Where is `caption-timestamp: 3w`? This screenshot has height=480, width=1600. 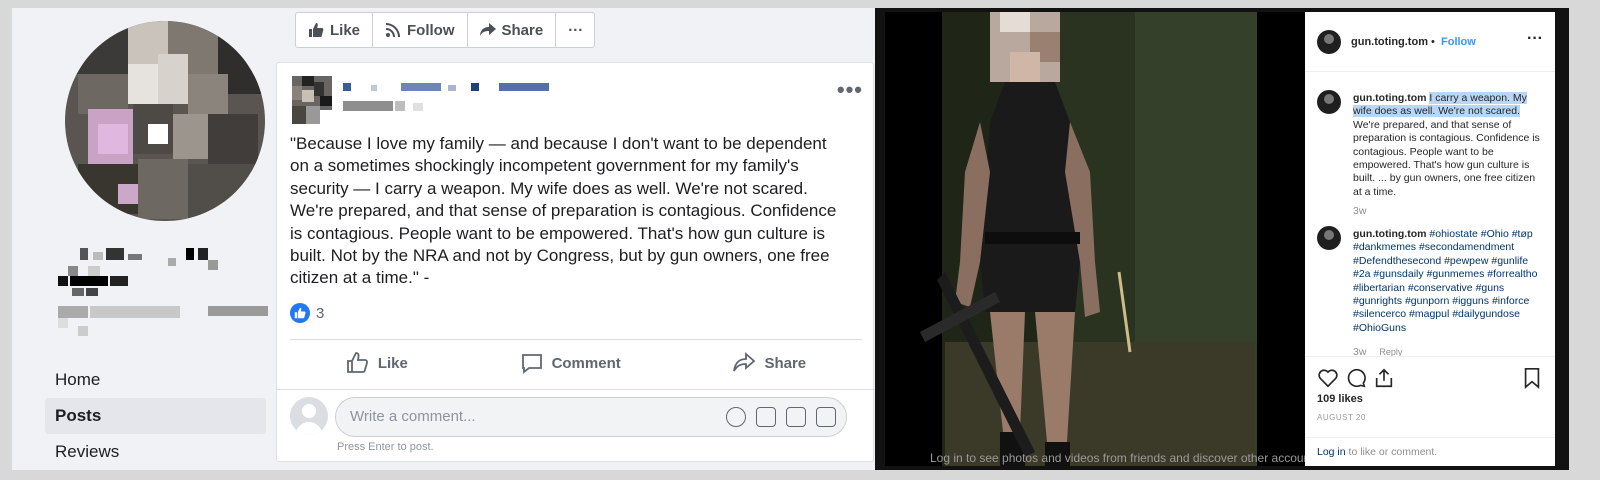
caption-timestamp: 3w is located at coordinates (1360, 211).